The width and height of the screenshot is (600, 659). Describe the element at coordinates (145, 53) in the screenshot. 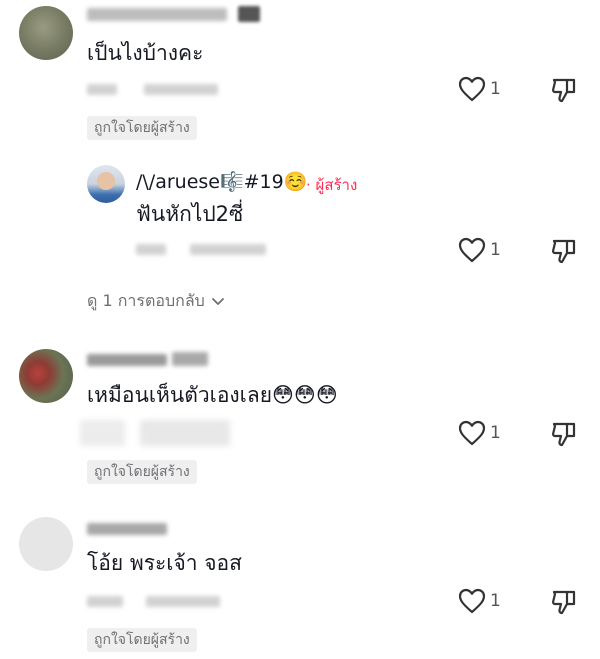

I see `comment-text: เป็นไงบ้างคะ` at that location.